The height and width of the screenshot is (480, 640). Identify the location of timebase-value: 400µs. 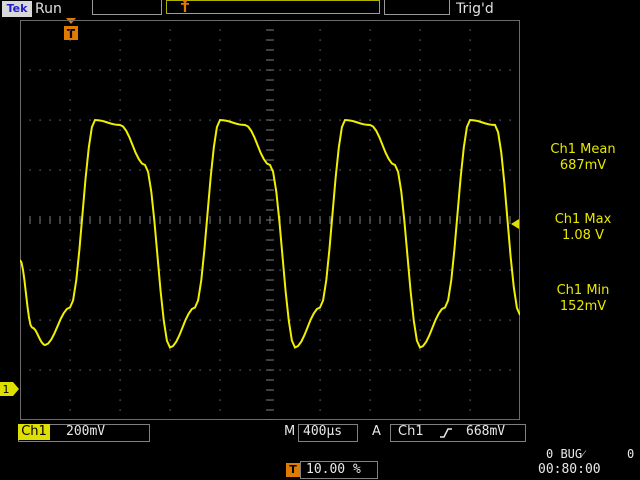
(323, 431).